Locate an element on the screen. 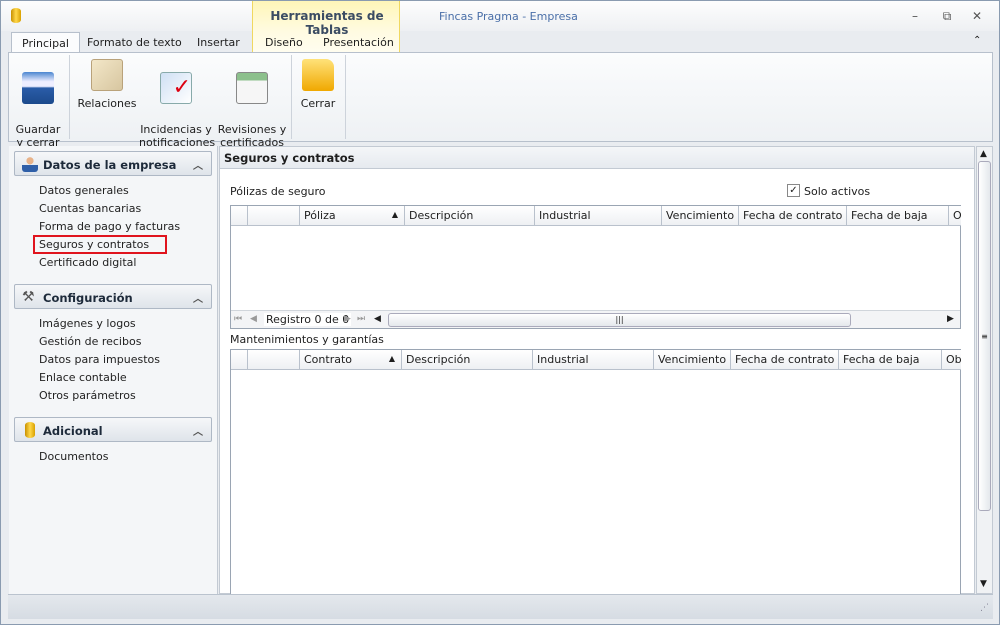 The image size is (1000, 625). group-configuracion: ⚒ Configuración ︿ is located at coordinates (113, 296).